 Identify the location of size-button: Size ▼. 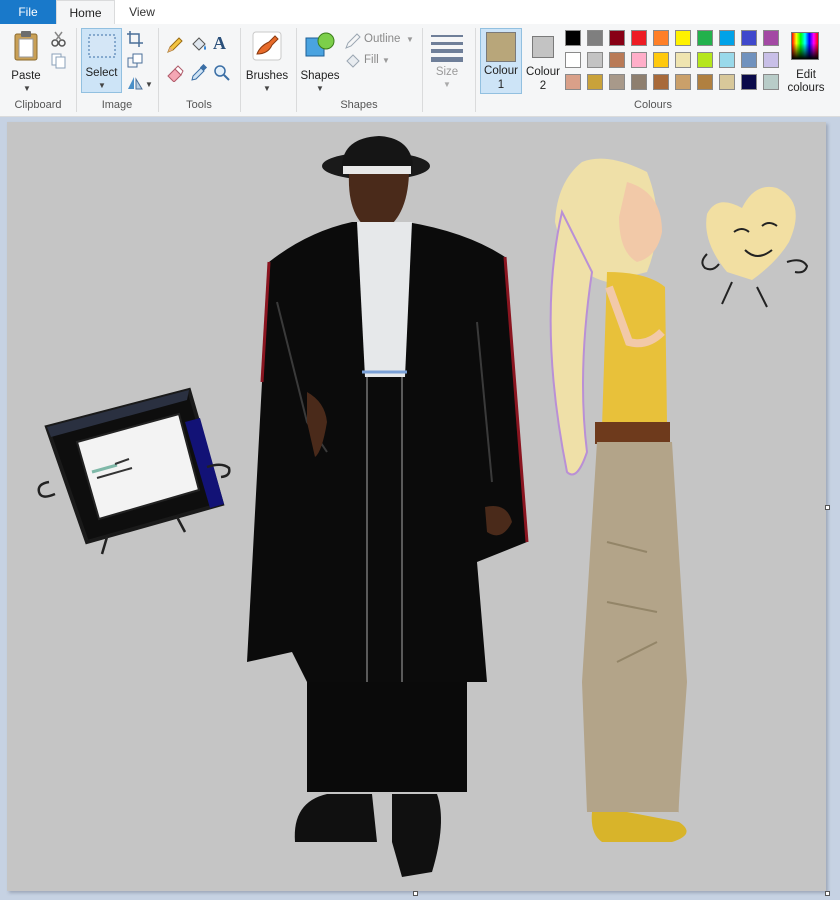
(447, 61).